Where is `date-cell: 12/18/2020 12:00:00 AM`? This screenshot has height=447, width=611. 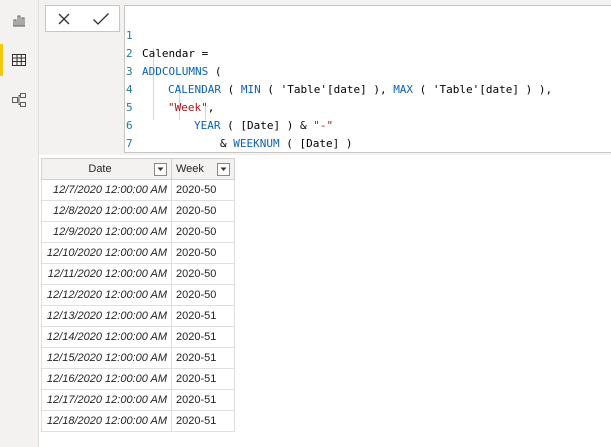 date-cell: 12/18/2020 12:00:00 AM is located at coordinates (106, 421).